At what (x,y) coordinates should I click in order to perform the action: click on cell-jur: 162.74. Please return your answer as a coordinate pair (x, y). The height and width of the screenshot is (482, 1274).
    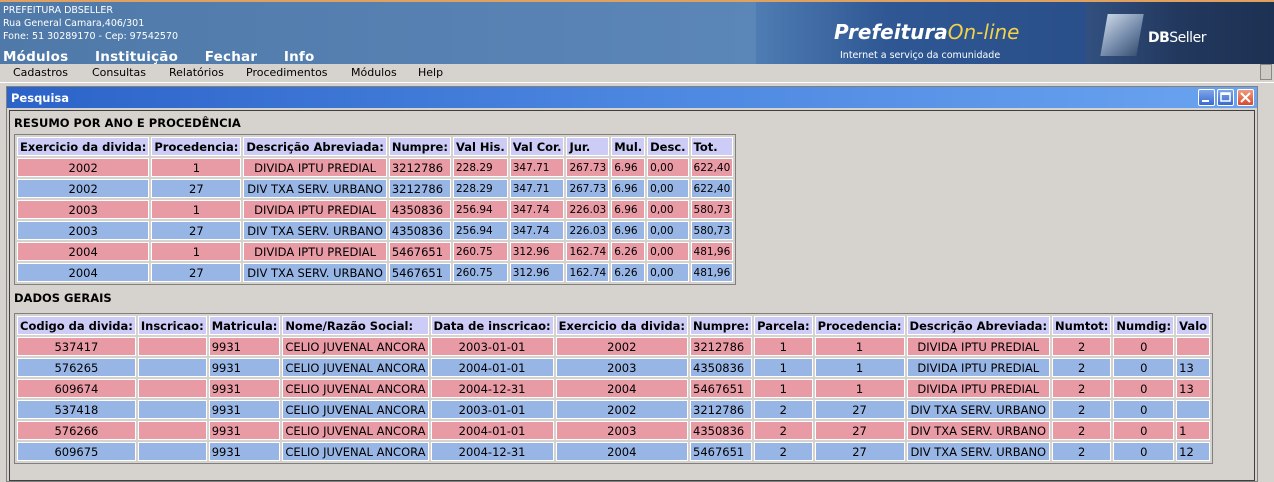
    Looking at the image, I should click on (588, 251).